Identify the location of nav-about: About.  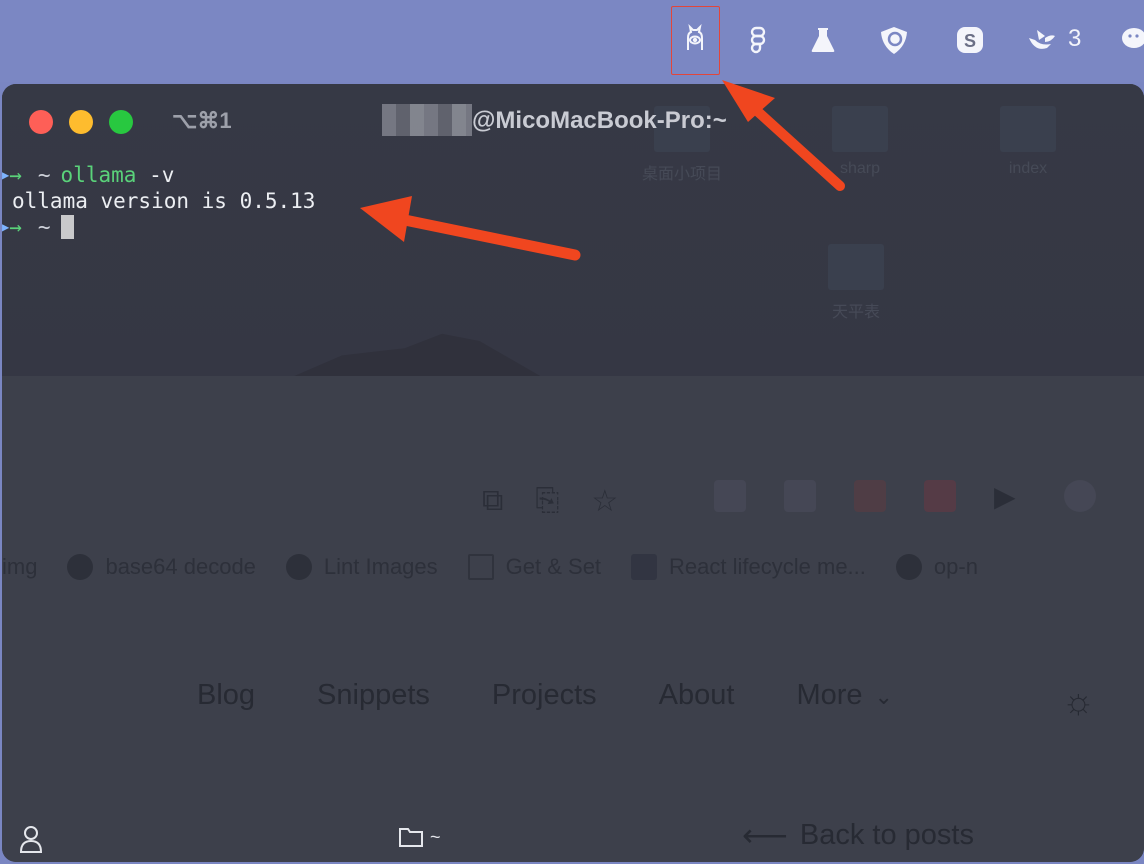
(696, 695).